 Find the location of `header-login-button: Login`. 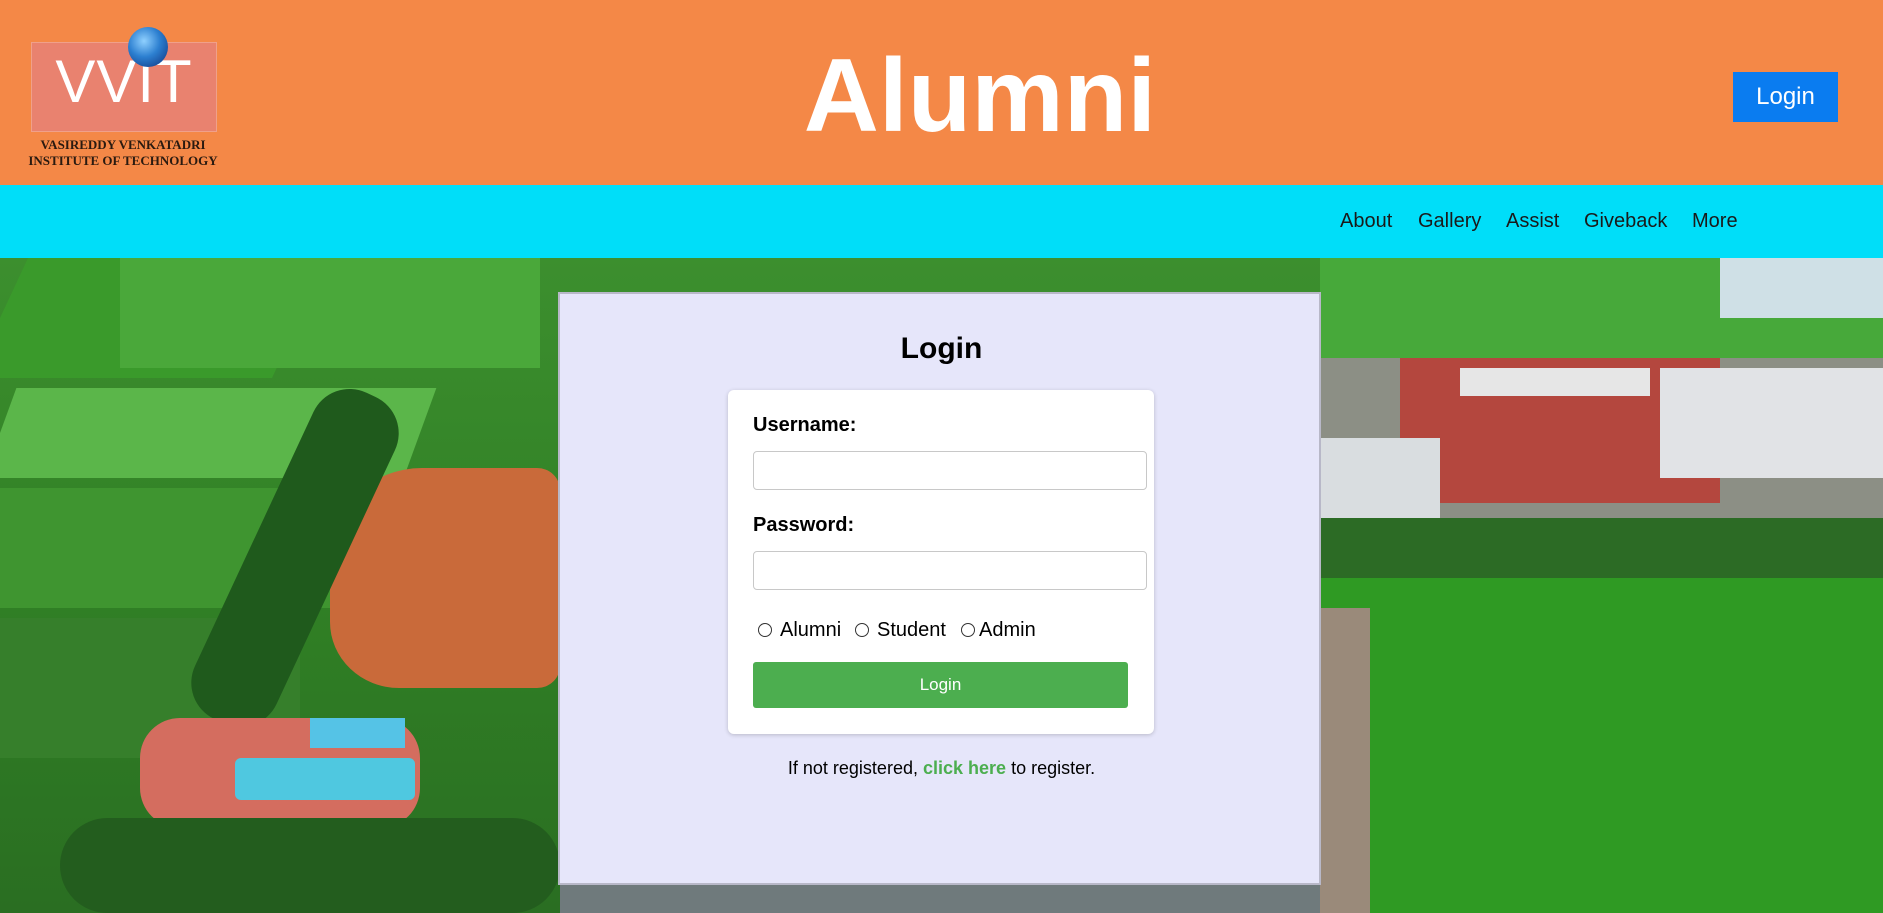

header-login-button: Login is located at coordinates (1785, 97).